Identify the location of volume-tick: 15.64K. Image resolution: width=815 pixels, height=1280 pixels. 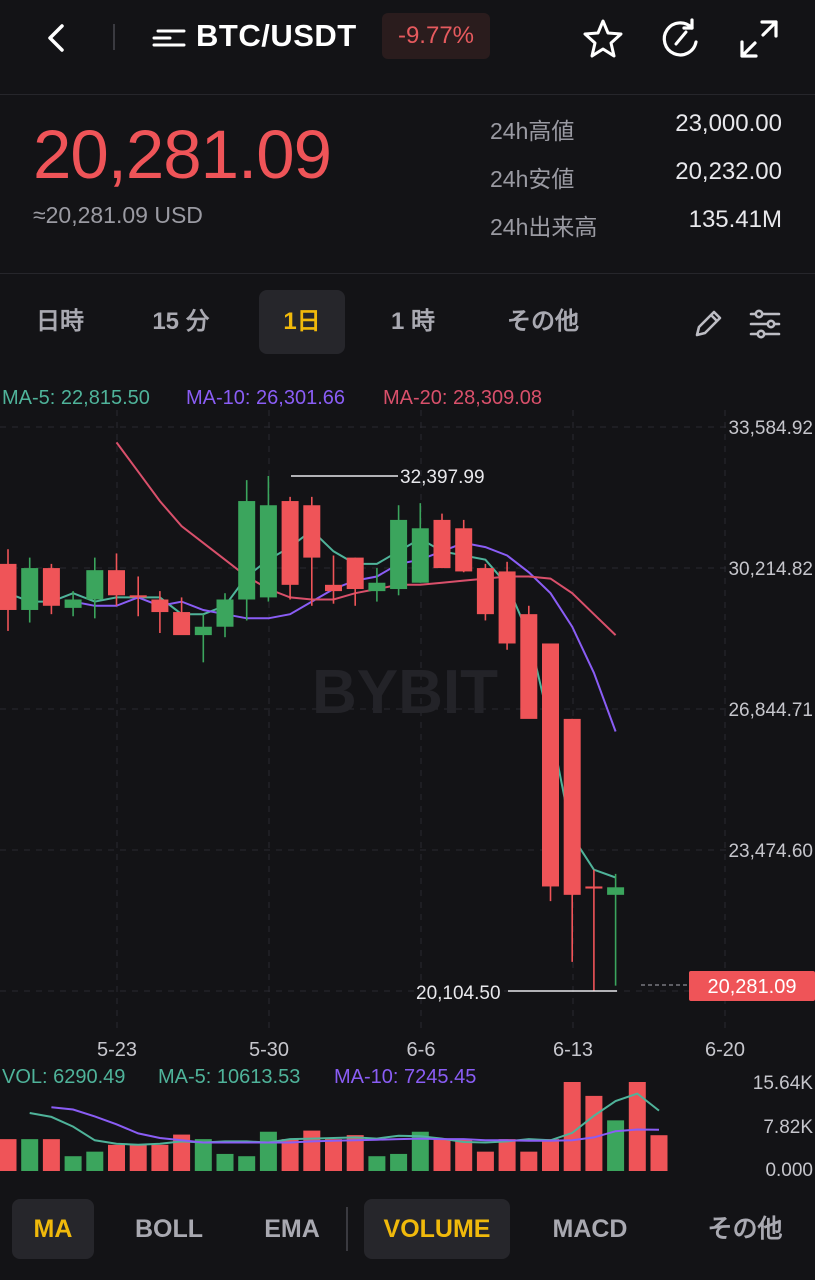
(783, 1083).